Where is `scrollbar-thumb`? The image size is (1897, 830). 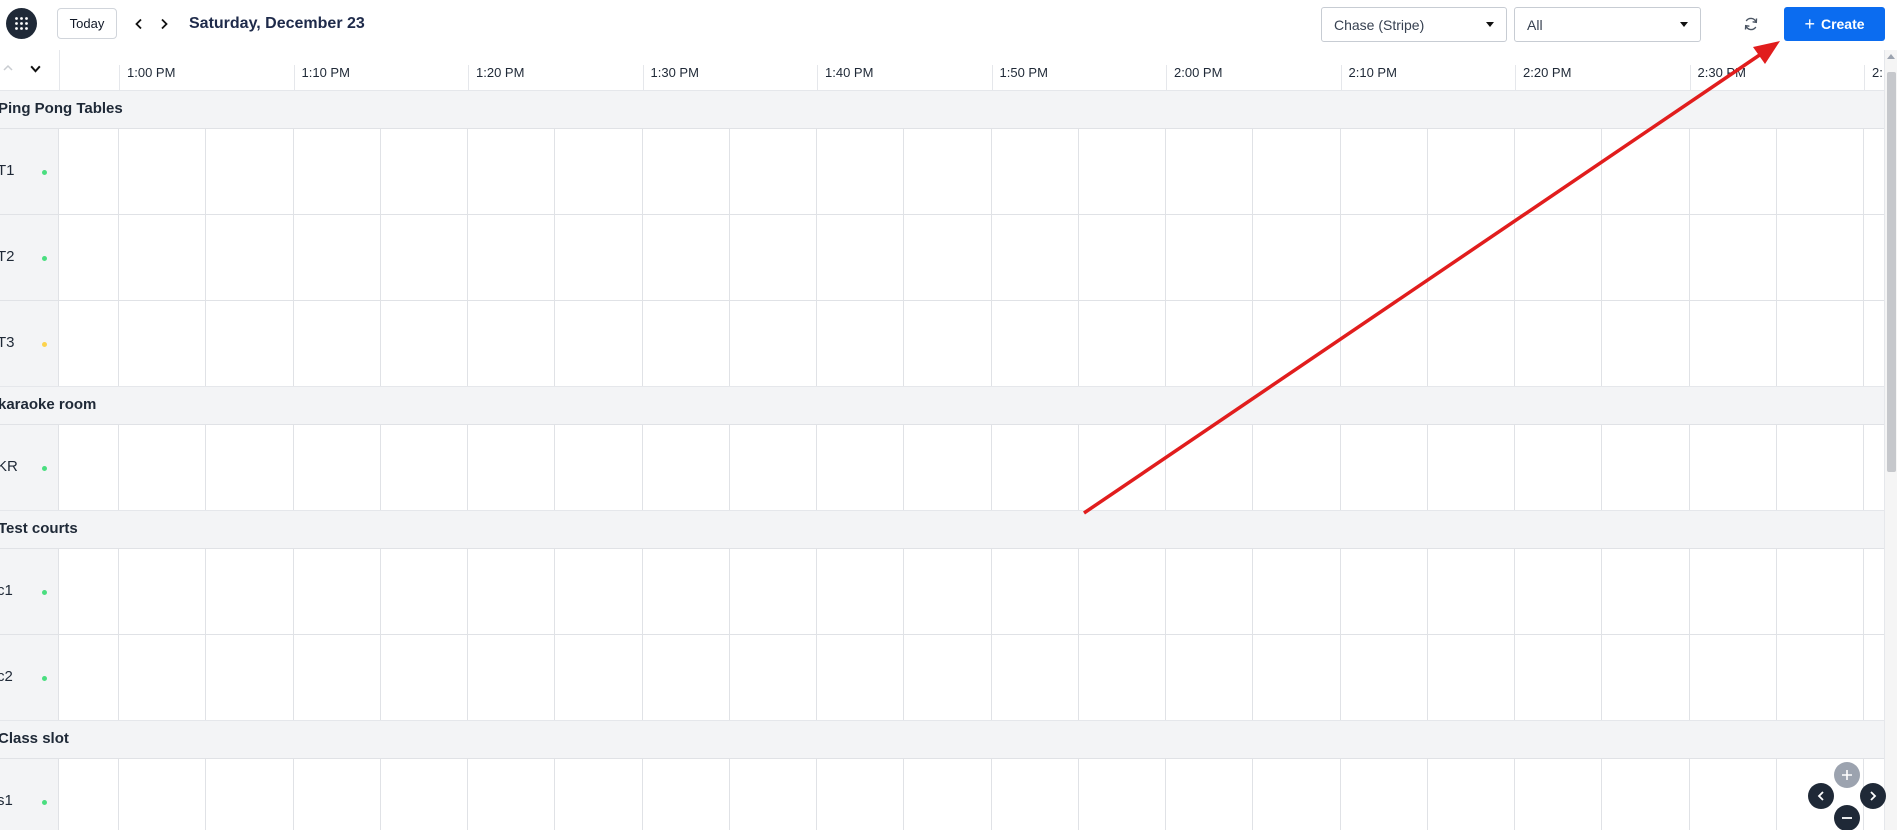
scrollbar-thumb is located at coordinates (1891, 272).